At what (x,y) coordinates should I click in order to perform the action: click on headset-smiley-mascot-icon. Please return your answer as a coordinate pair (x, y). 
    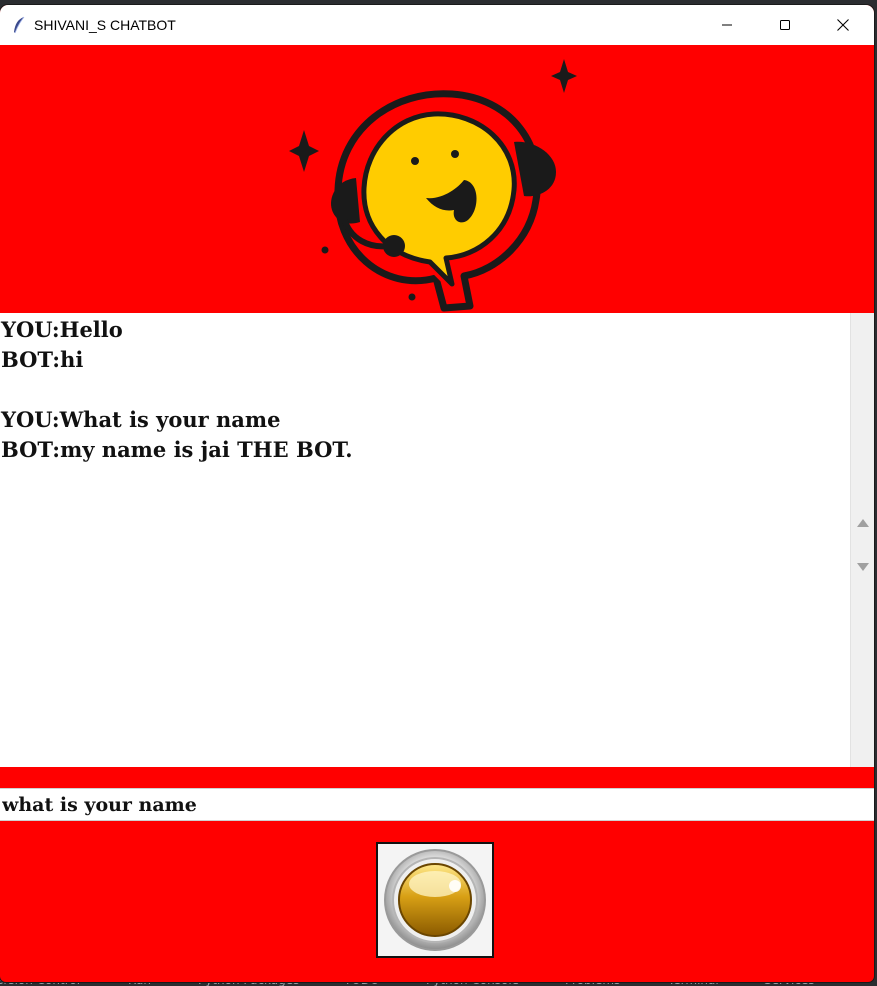
    Looking at the image, I should click on (433, 185).